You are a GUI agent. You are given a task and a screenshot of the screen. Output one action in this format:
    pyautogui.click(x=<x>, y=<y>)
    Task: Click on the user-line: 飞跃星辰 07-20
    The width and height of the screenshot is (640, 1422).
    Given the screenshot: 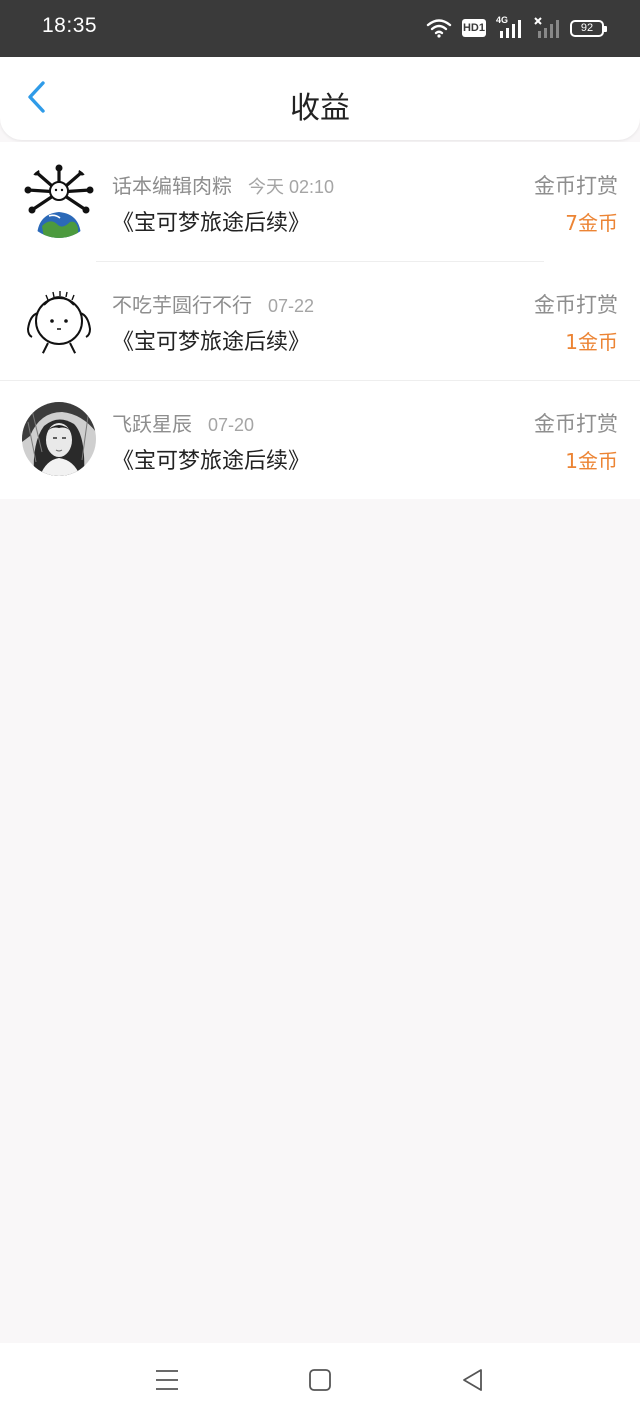 What is the action you would take?
    pyautogui.click(x=183, y=422)
    